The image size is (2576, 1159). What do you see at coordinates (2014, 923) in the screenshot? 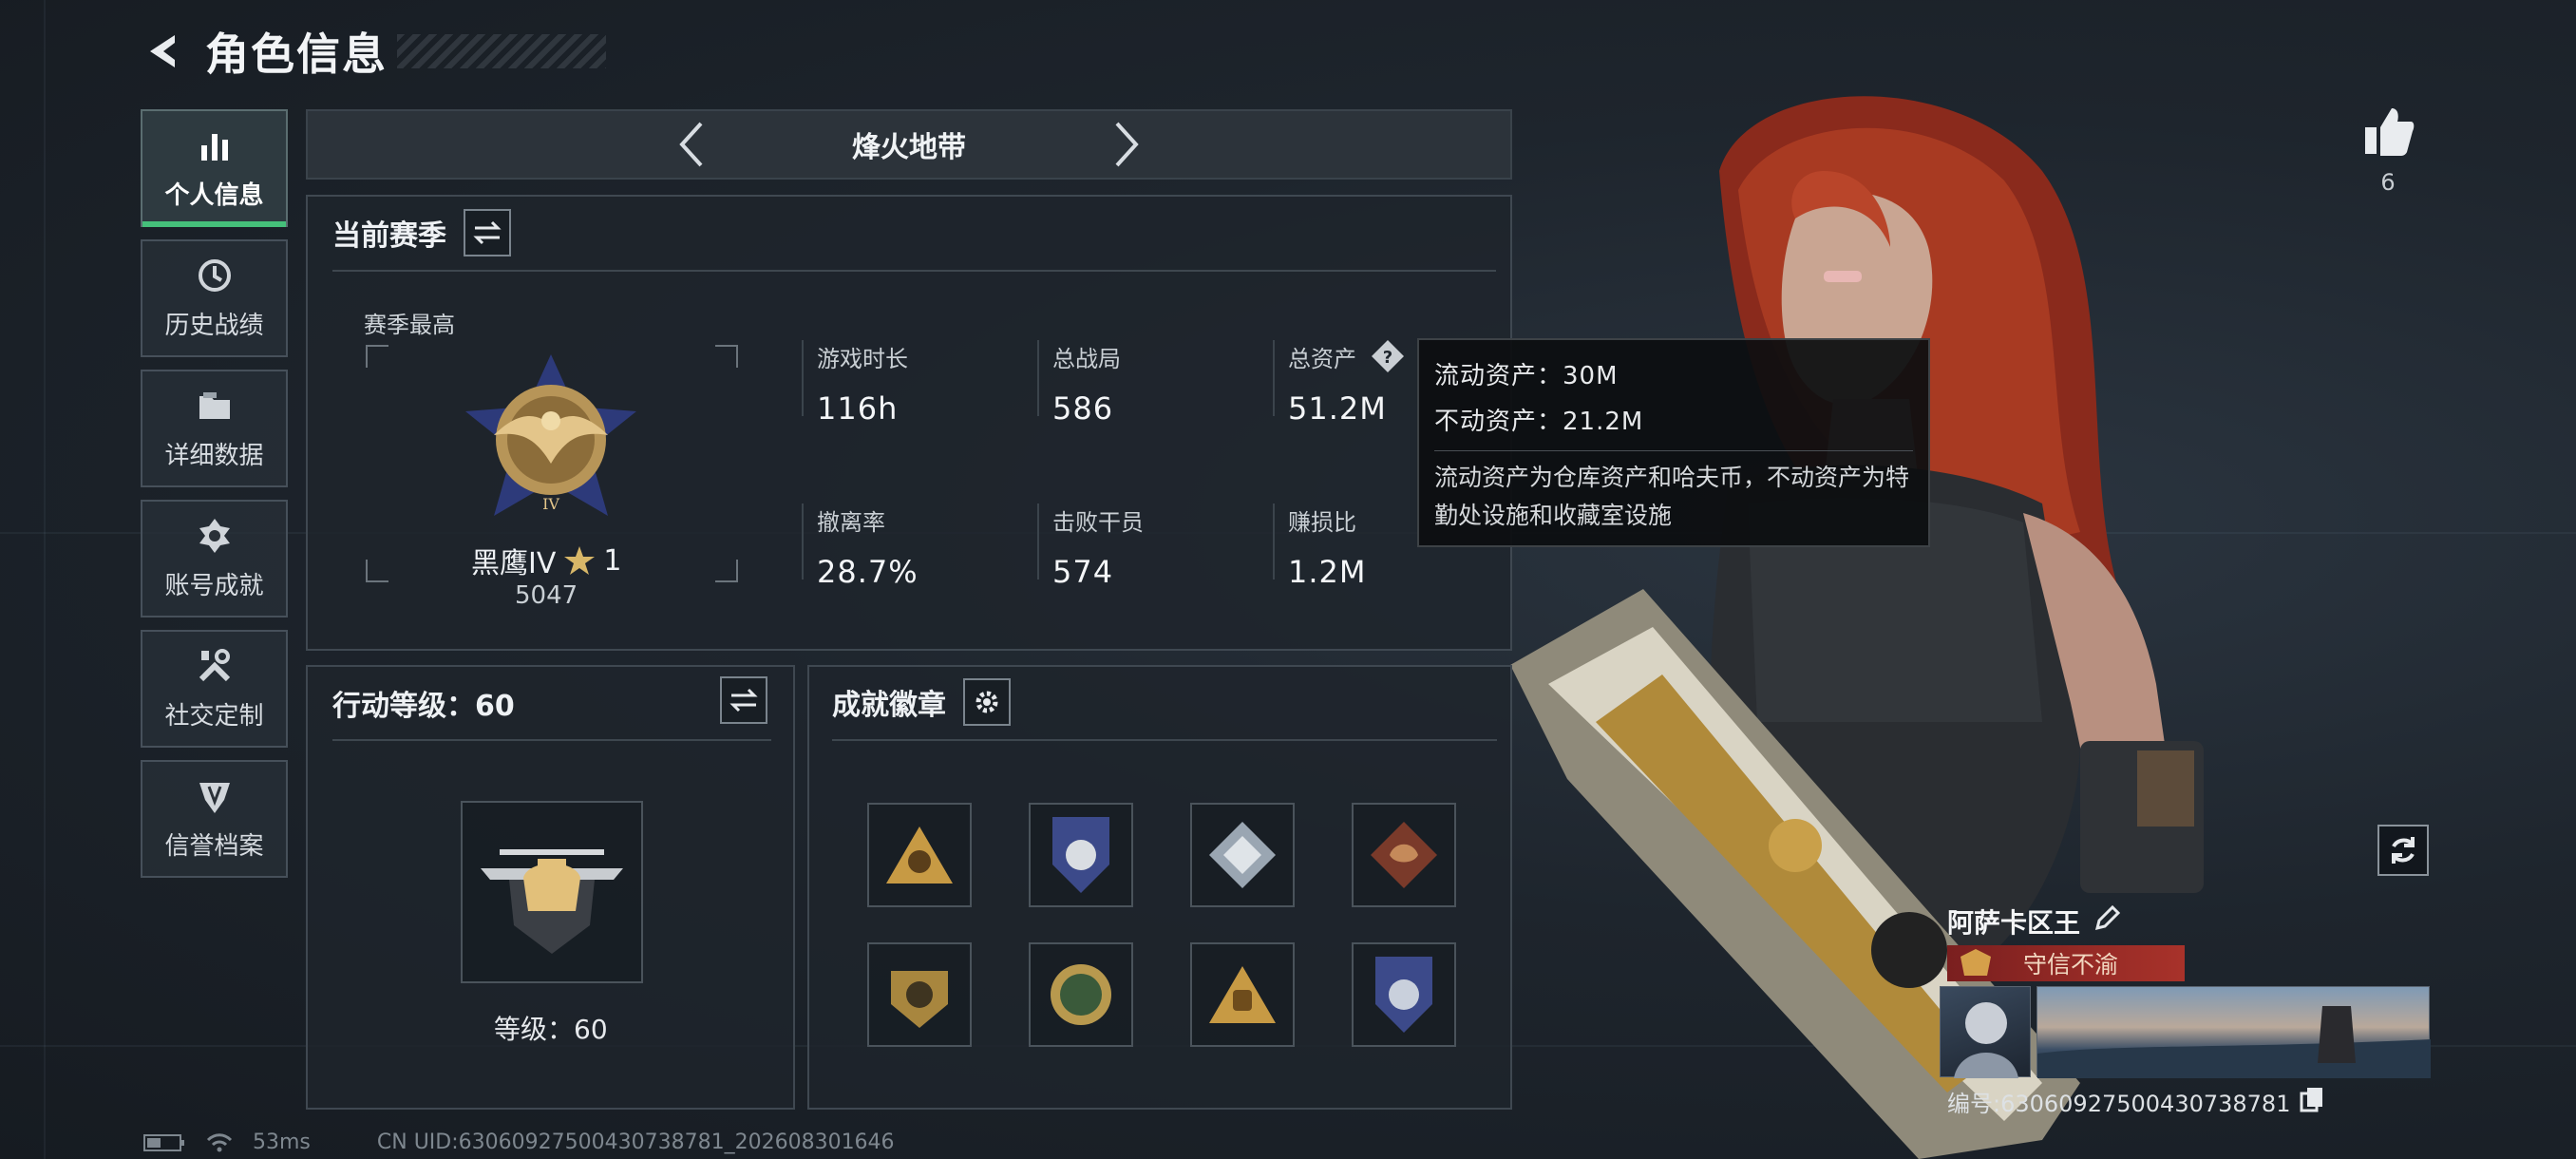
I see `player-name: 阿萨卡区王` at bounding box center [2014, 923].